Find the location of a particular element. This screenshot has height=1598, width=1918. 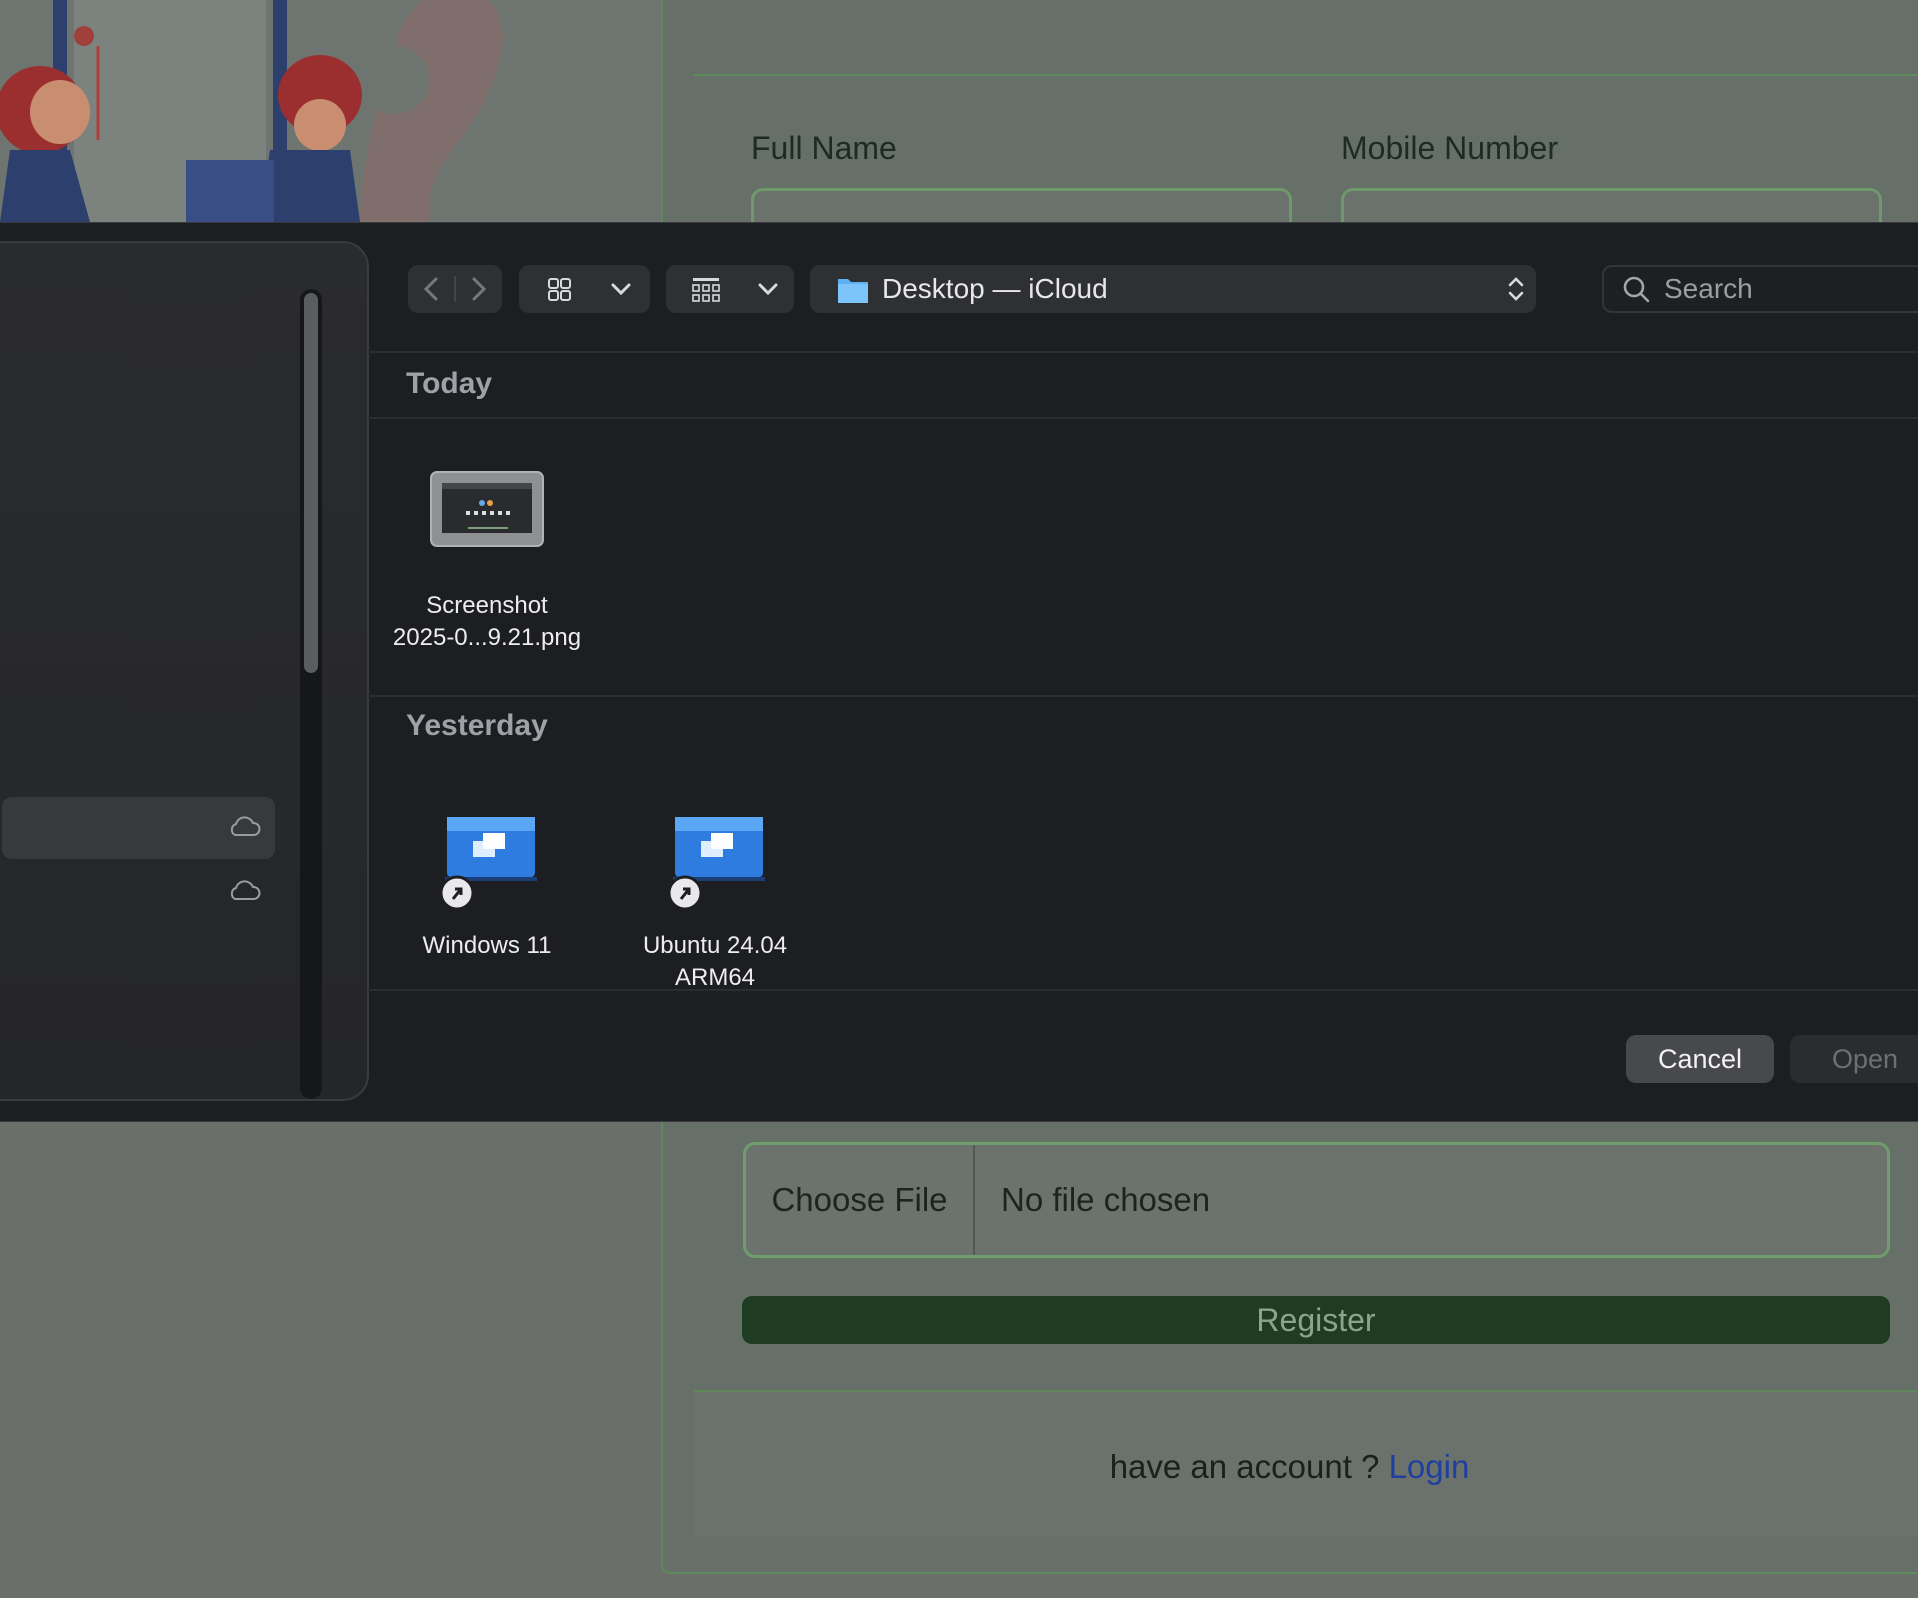

group-view-button is located at coordinates (730, 289).